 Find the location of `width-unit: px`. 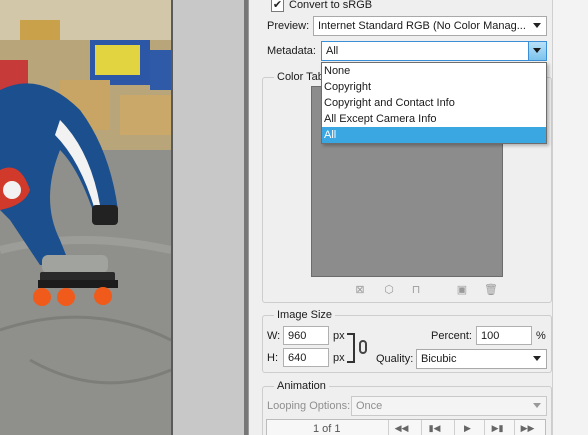

width-unit: px is located at coordinates (339, 336).